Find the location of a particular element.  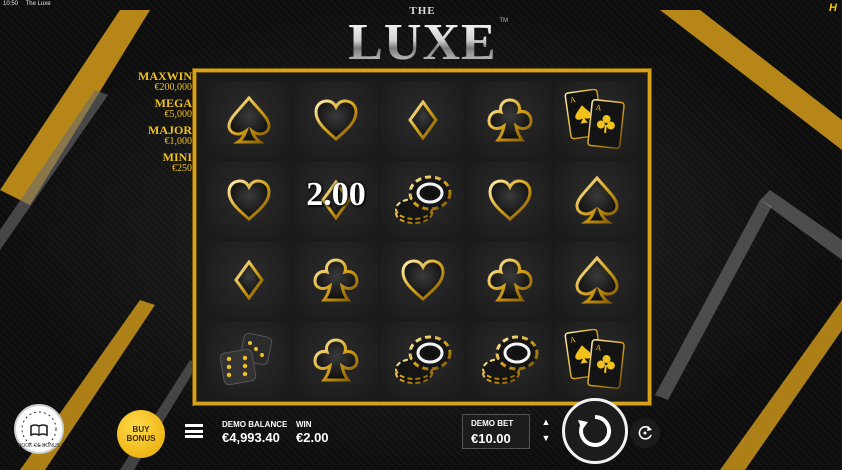

jackpot-name: MINI is located at coordinates (177, 157).